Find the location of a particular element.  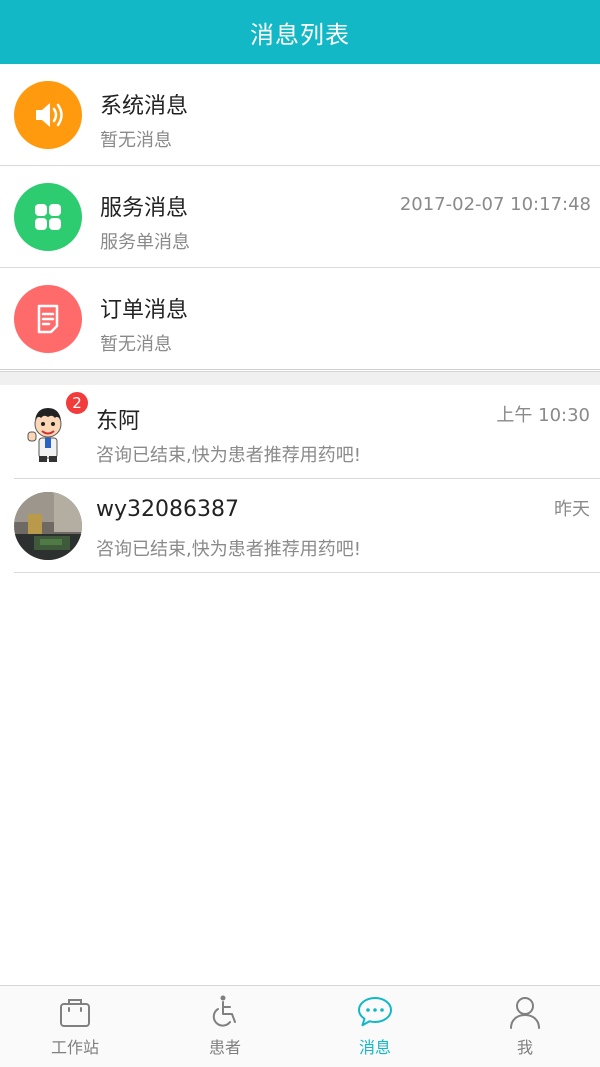

chat-time: 上午 10:30 is located at coordinates (543, 415).